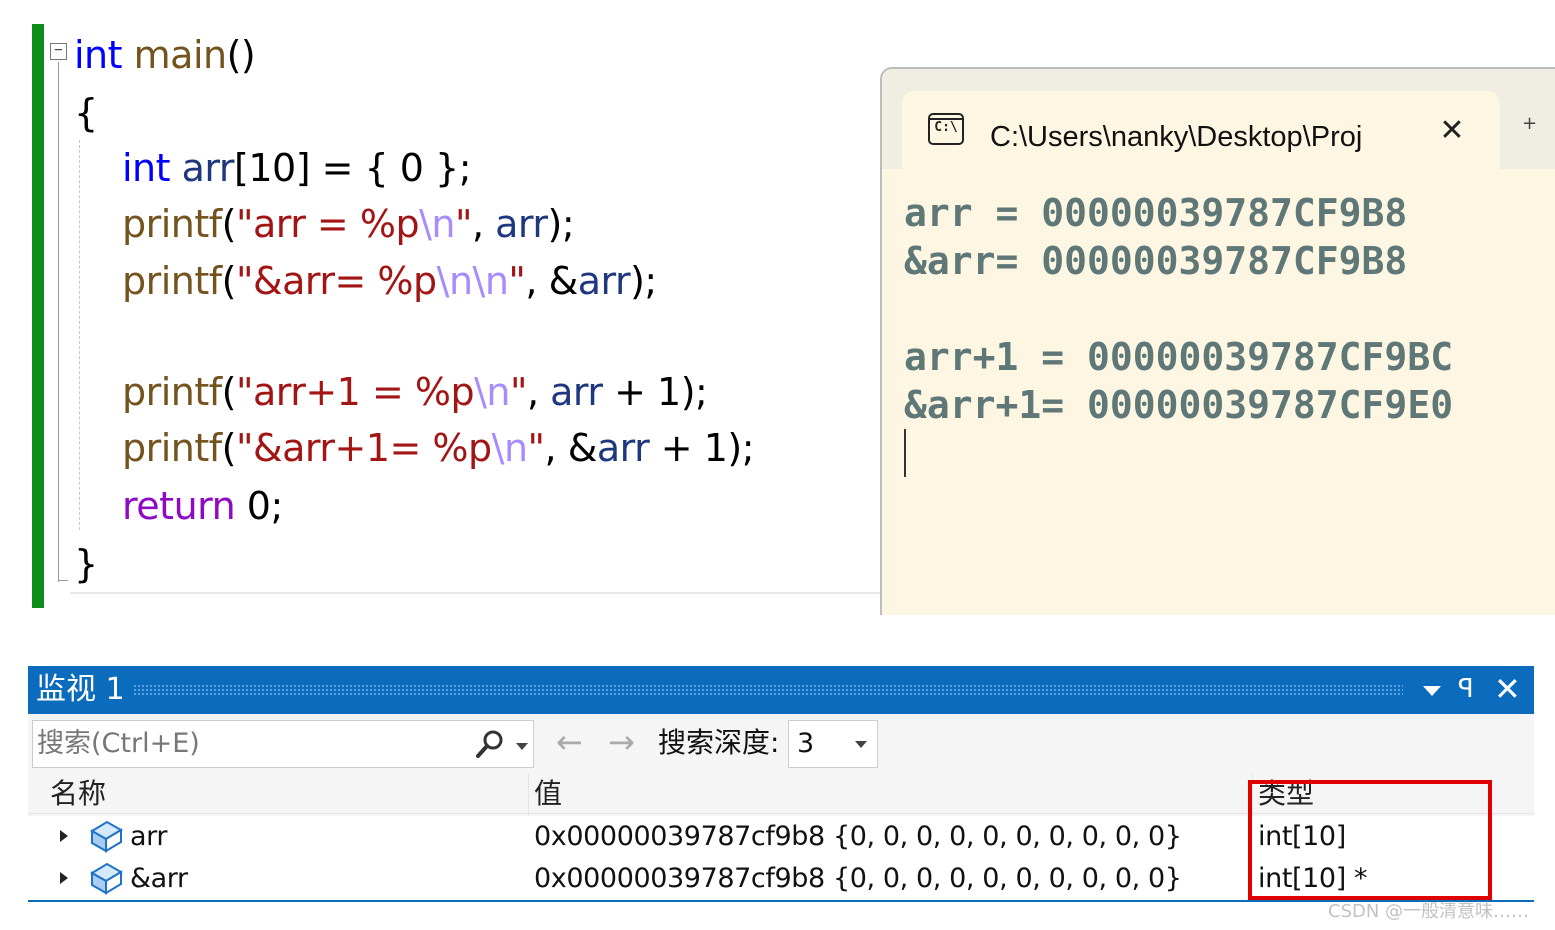 The width and height of the screenshot is (1555, 930). I want to click on console-titlebar: C:\ C:\Users\nanky\Desktop\Proj ✕ +, so click(1218, 119).